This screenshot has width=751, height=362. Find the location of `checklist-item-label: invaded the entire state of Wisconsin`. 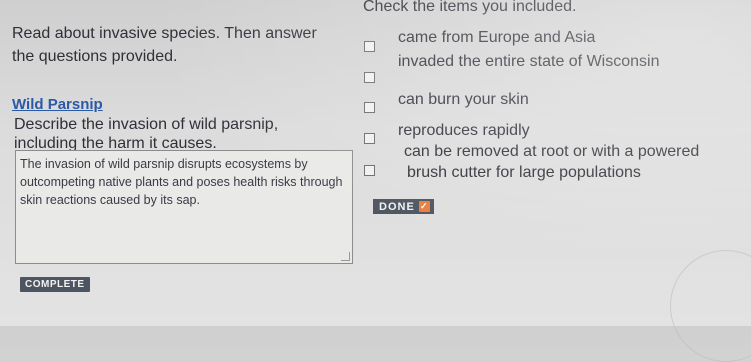

checklist-item-label: invaded the entire state of Wisconsin is located at coordinates (529, 61).